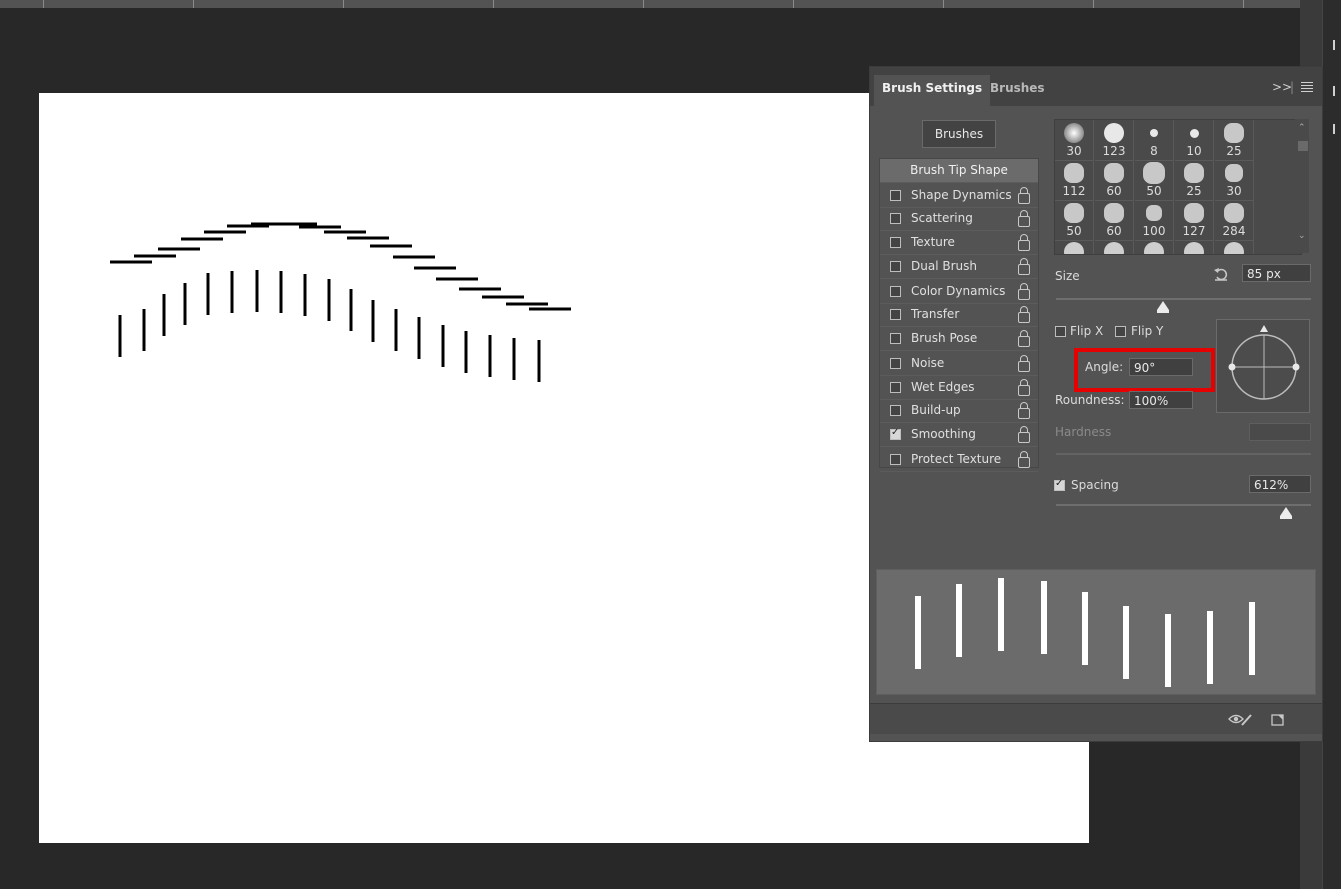 The width and height of the screenshot is (1341, 889). What do you see at coordinates (942, 218) in the screenshot?
I see `list-item-label: Scattering` at bounding box center [942, 218].